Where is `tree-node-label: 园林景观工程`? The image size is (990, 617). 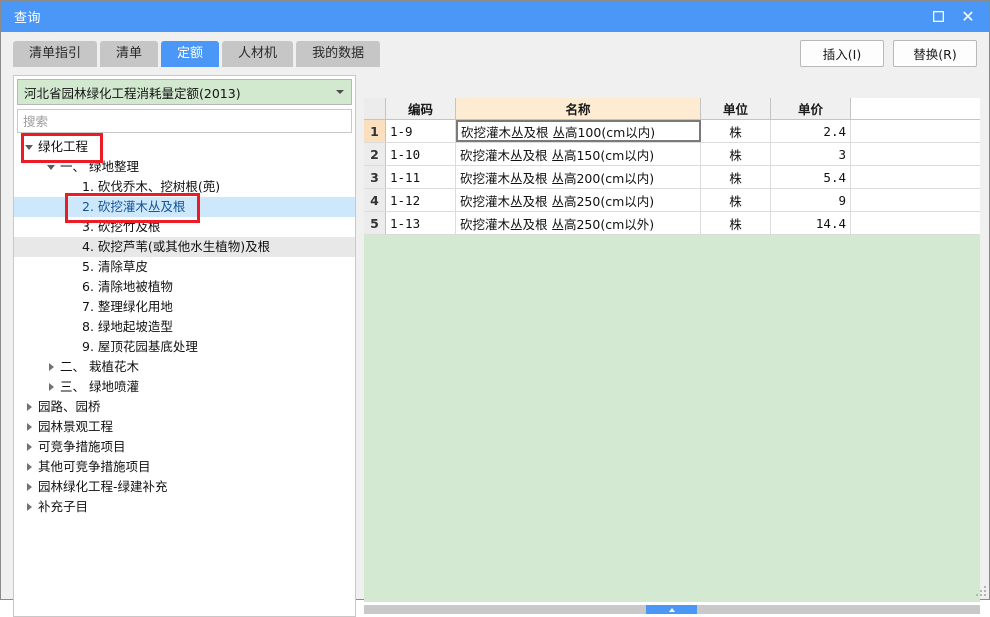 tree-node-label: 园林景观工程 is located at coordinates (76, 426).